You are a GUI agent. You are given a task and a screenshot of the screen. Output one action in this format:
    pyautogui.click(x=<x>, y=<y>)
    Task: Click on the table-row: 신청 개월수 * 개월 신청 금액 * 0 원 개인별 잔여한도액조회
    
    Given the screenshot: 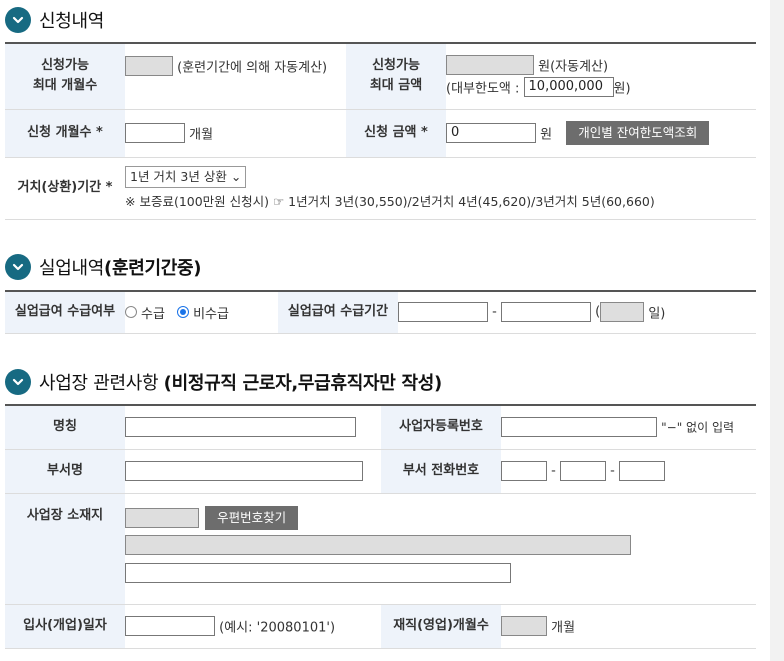 What is the action you would take?
    pyautogui.click(x=380, y=133)
    